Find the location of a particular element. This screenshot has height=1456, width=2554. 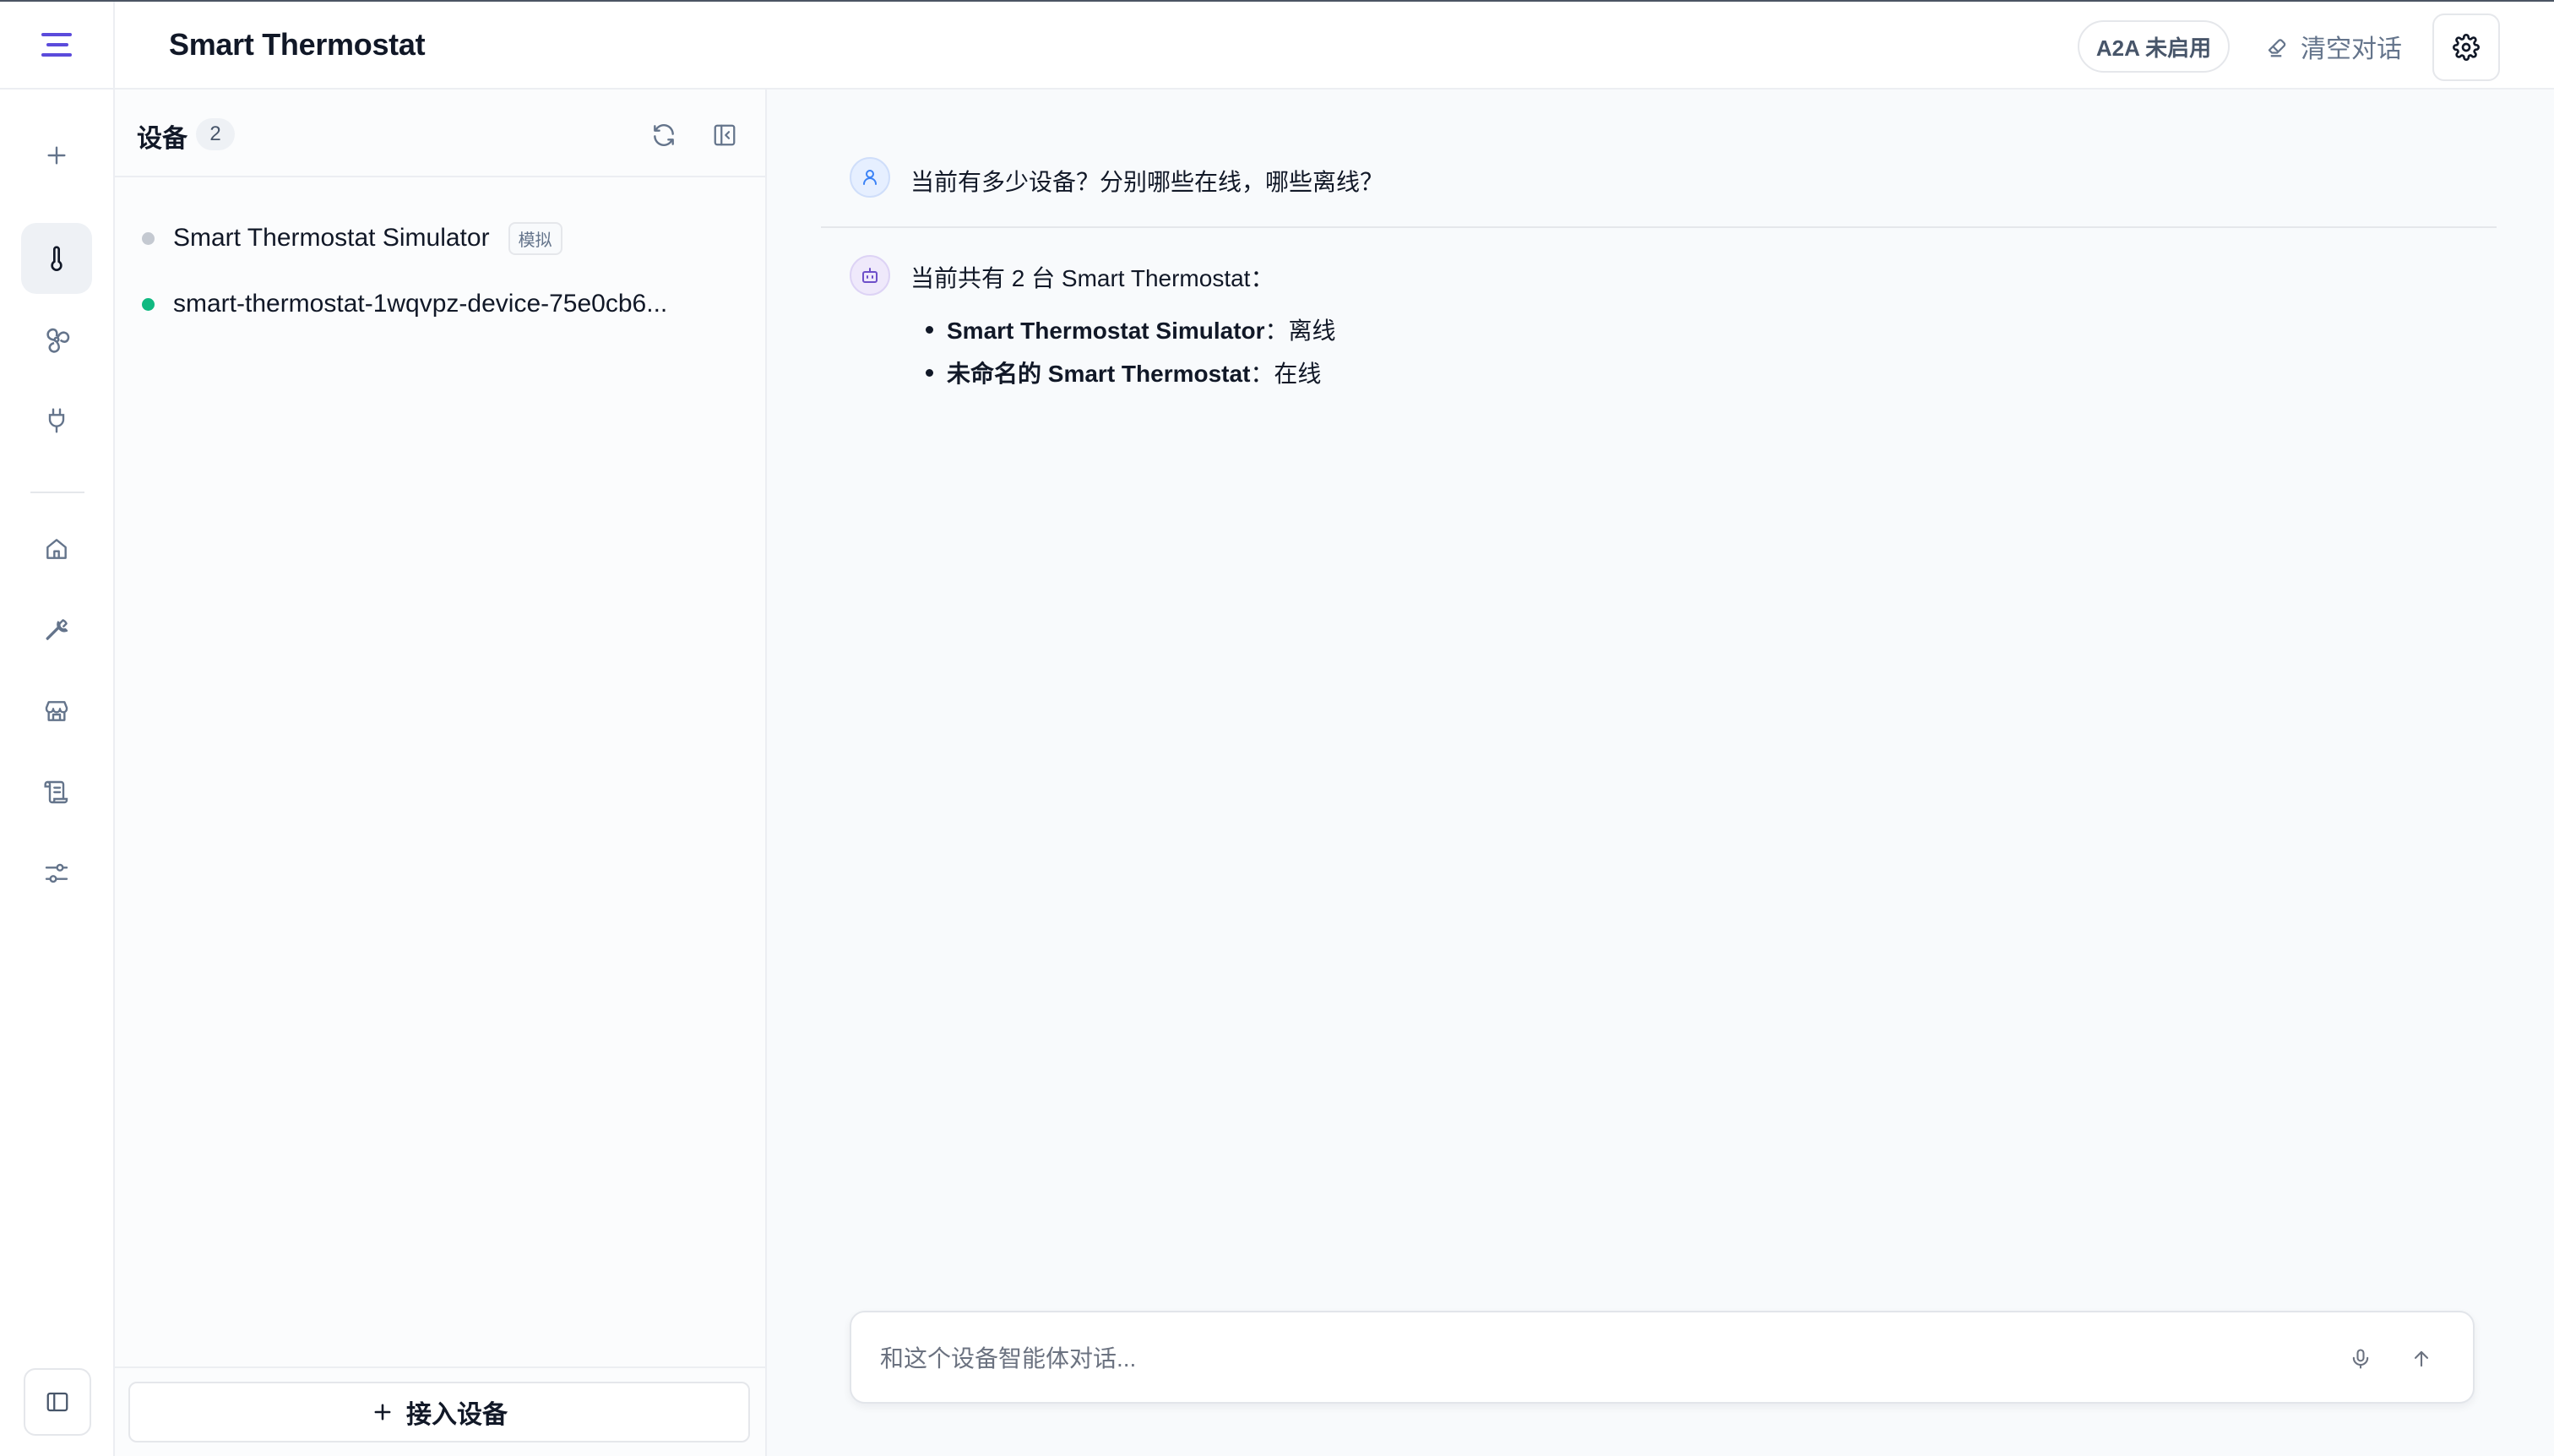

bot-avatar is located at coordinates (870, 275).